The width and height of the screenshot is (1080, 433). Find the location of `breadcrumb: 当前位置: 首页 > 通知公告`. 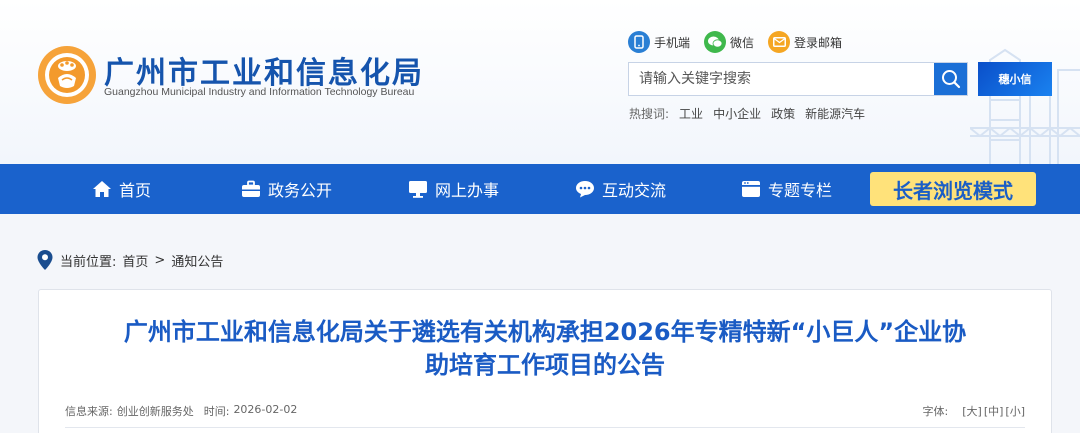

breadcrumb: 当前位置: 首页 > 通知公告 is located at coordinates (129, 260).